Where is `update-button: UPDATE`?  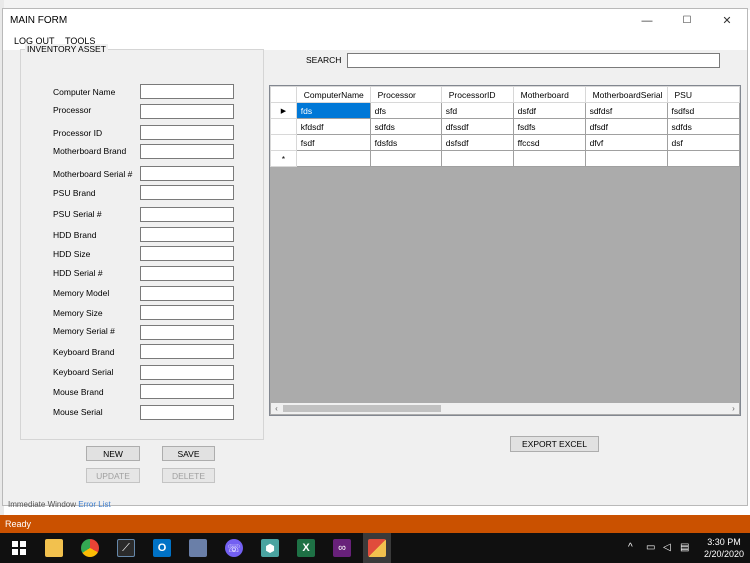 update-button: UPDATE is located at coordinates (113, 475).